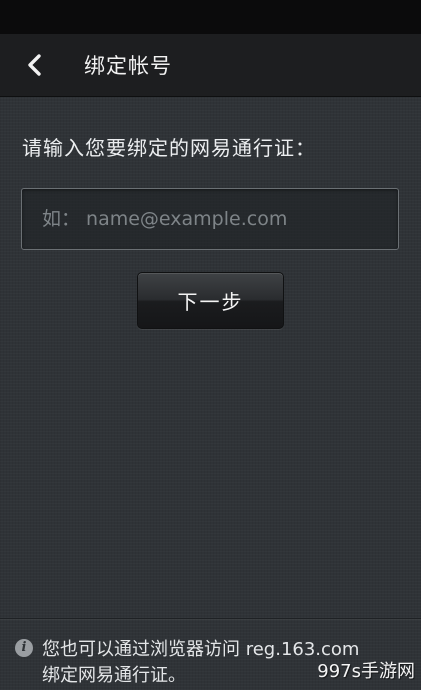  Describe the element at coordinates (201, 649) in the screenshot. I see `footer-text-line1: 您也可以通过浏览器访问 reg.163.com` at that location.